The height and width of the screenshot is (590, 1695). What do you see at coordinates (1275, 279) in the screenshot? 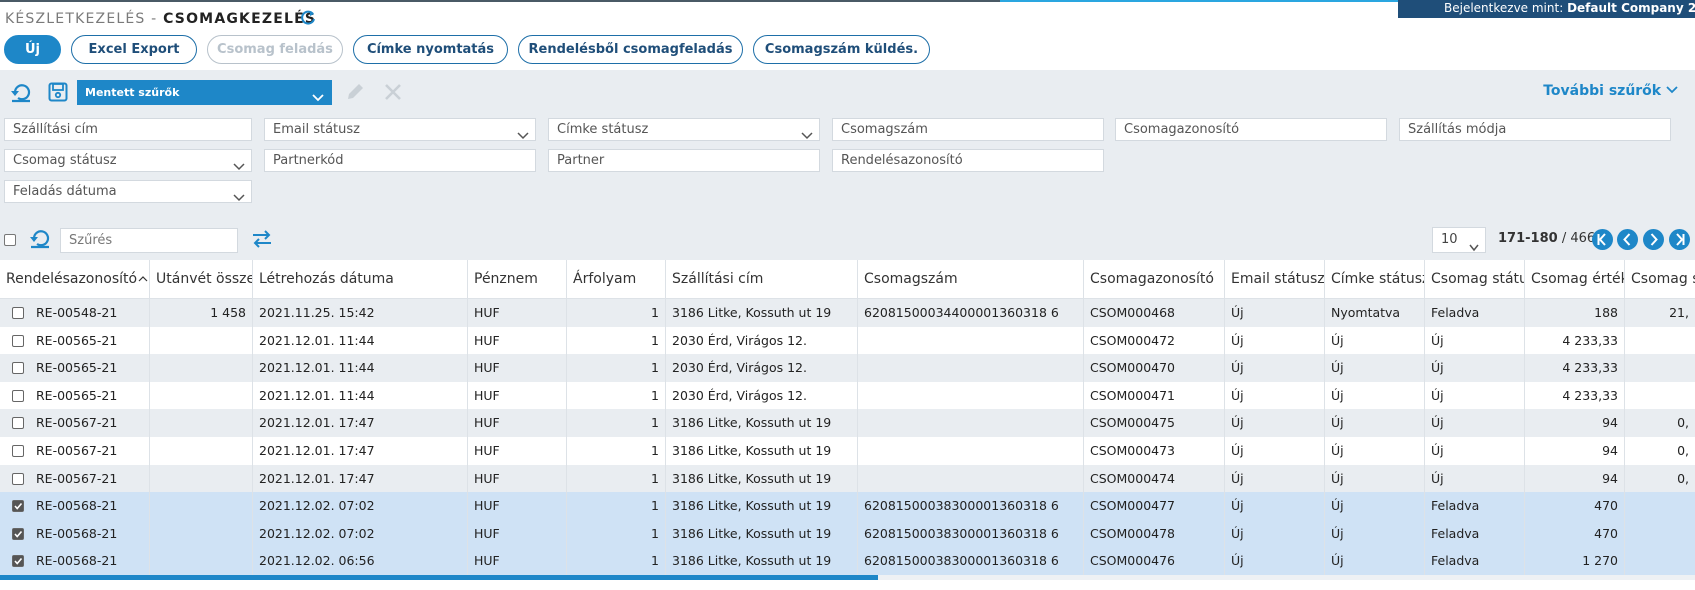
I see `col-header-email-status: Email státusz` at bounding box center [1275, 279].